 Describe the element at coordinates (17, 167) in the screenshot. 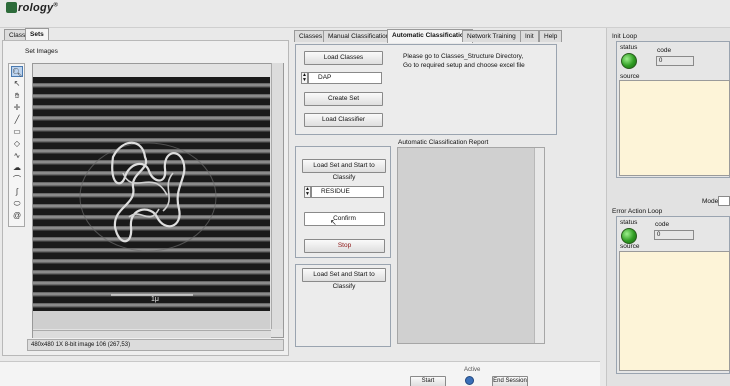

I see `freehand-shape-icon: ☁︎` at that location.